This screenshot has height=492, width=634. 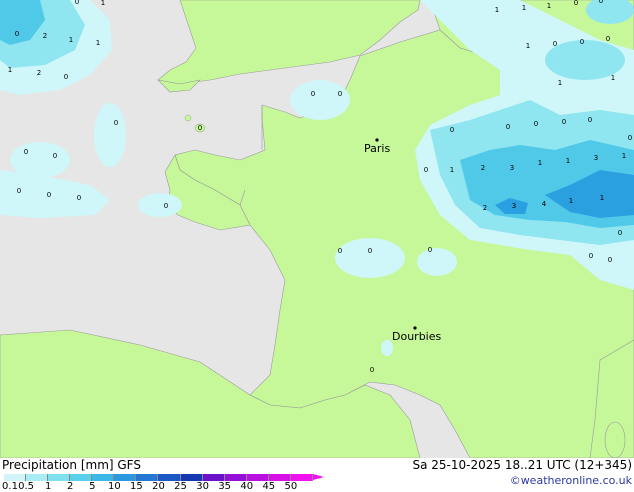 What do you see at coordinates (225, 486) in the screenshot?
I see `legend-tick-label: 35` at bounding box center [225, 486].